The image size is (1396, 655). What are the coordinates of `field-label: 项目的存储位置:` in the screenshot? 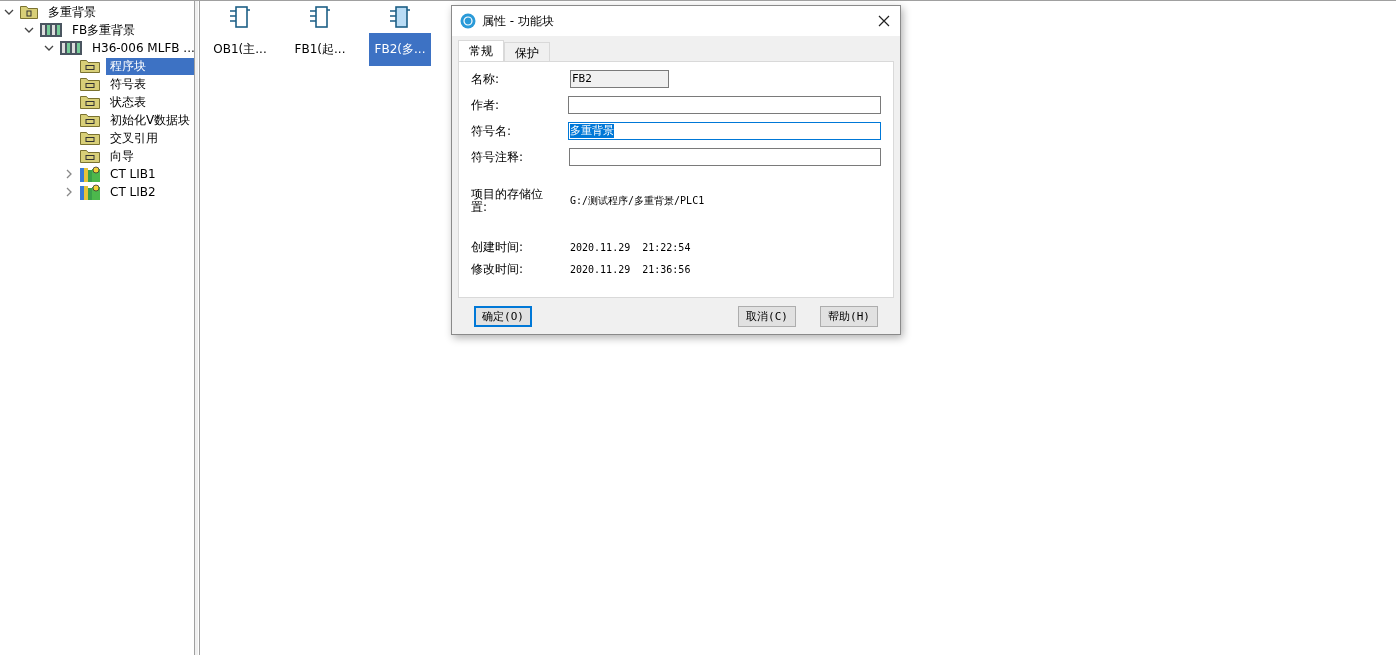 It's located at (507, 201).